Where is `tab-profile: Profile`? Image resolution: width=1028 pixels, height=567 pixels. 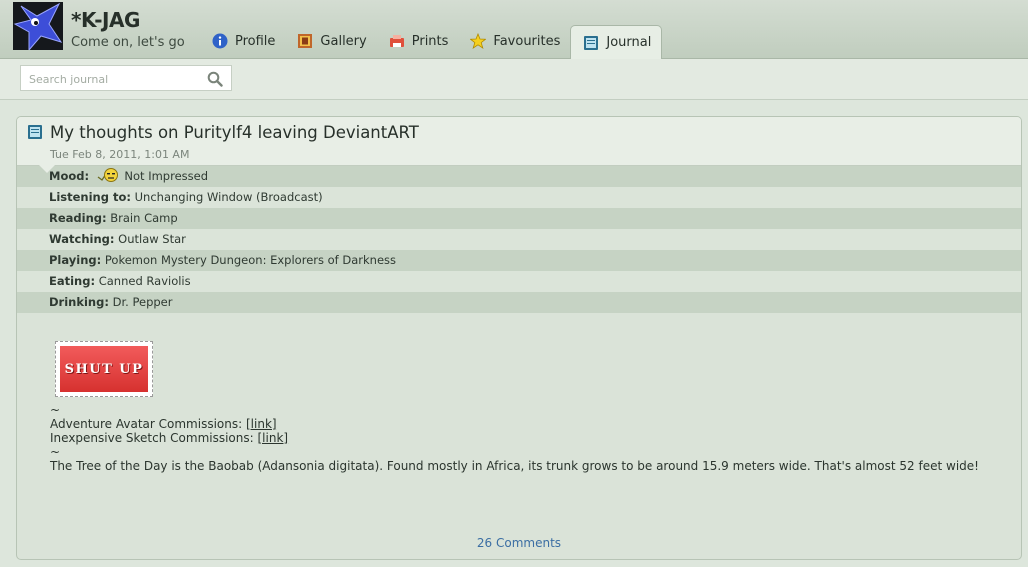 tab-profile: Profile is located at coordinates (242, 41).